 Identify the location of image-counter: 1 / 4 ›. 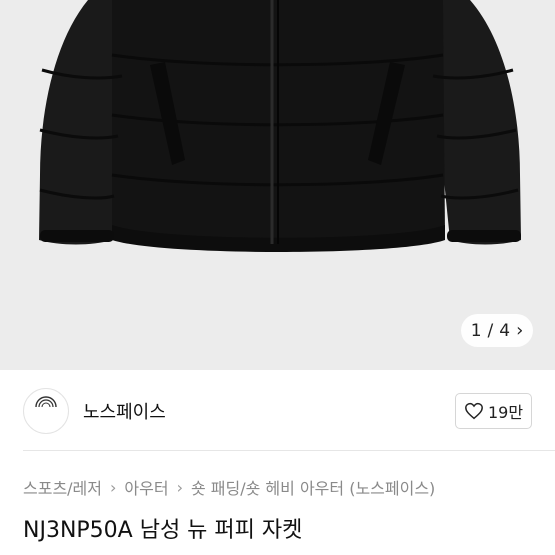
(497, 330).